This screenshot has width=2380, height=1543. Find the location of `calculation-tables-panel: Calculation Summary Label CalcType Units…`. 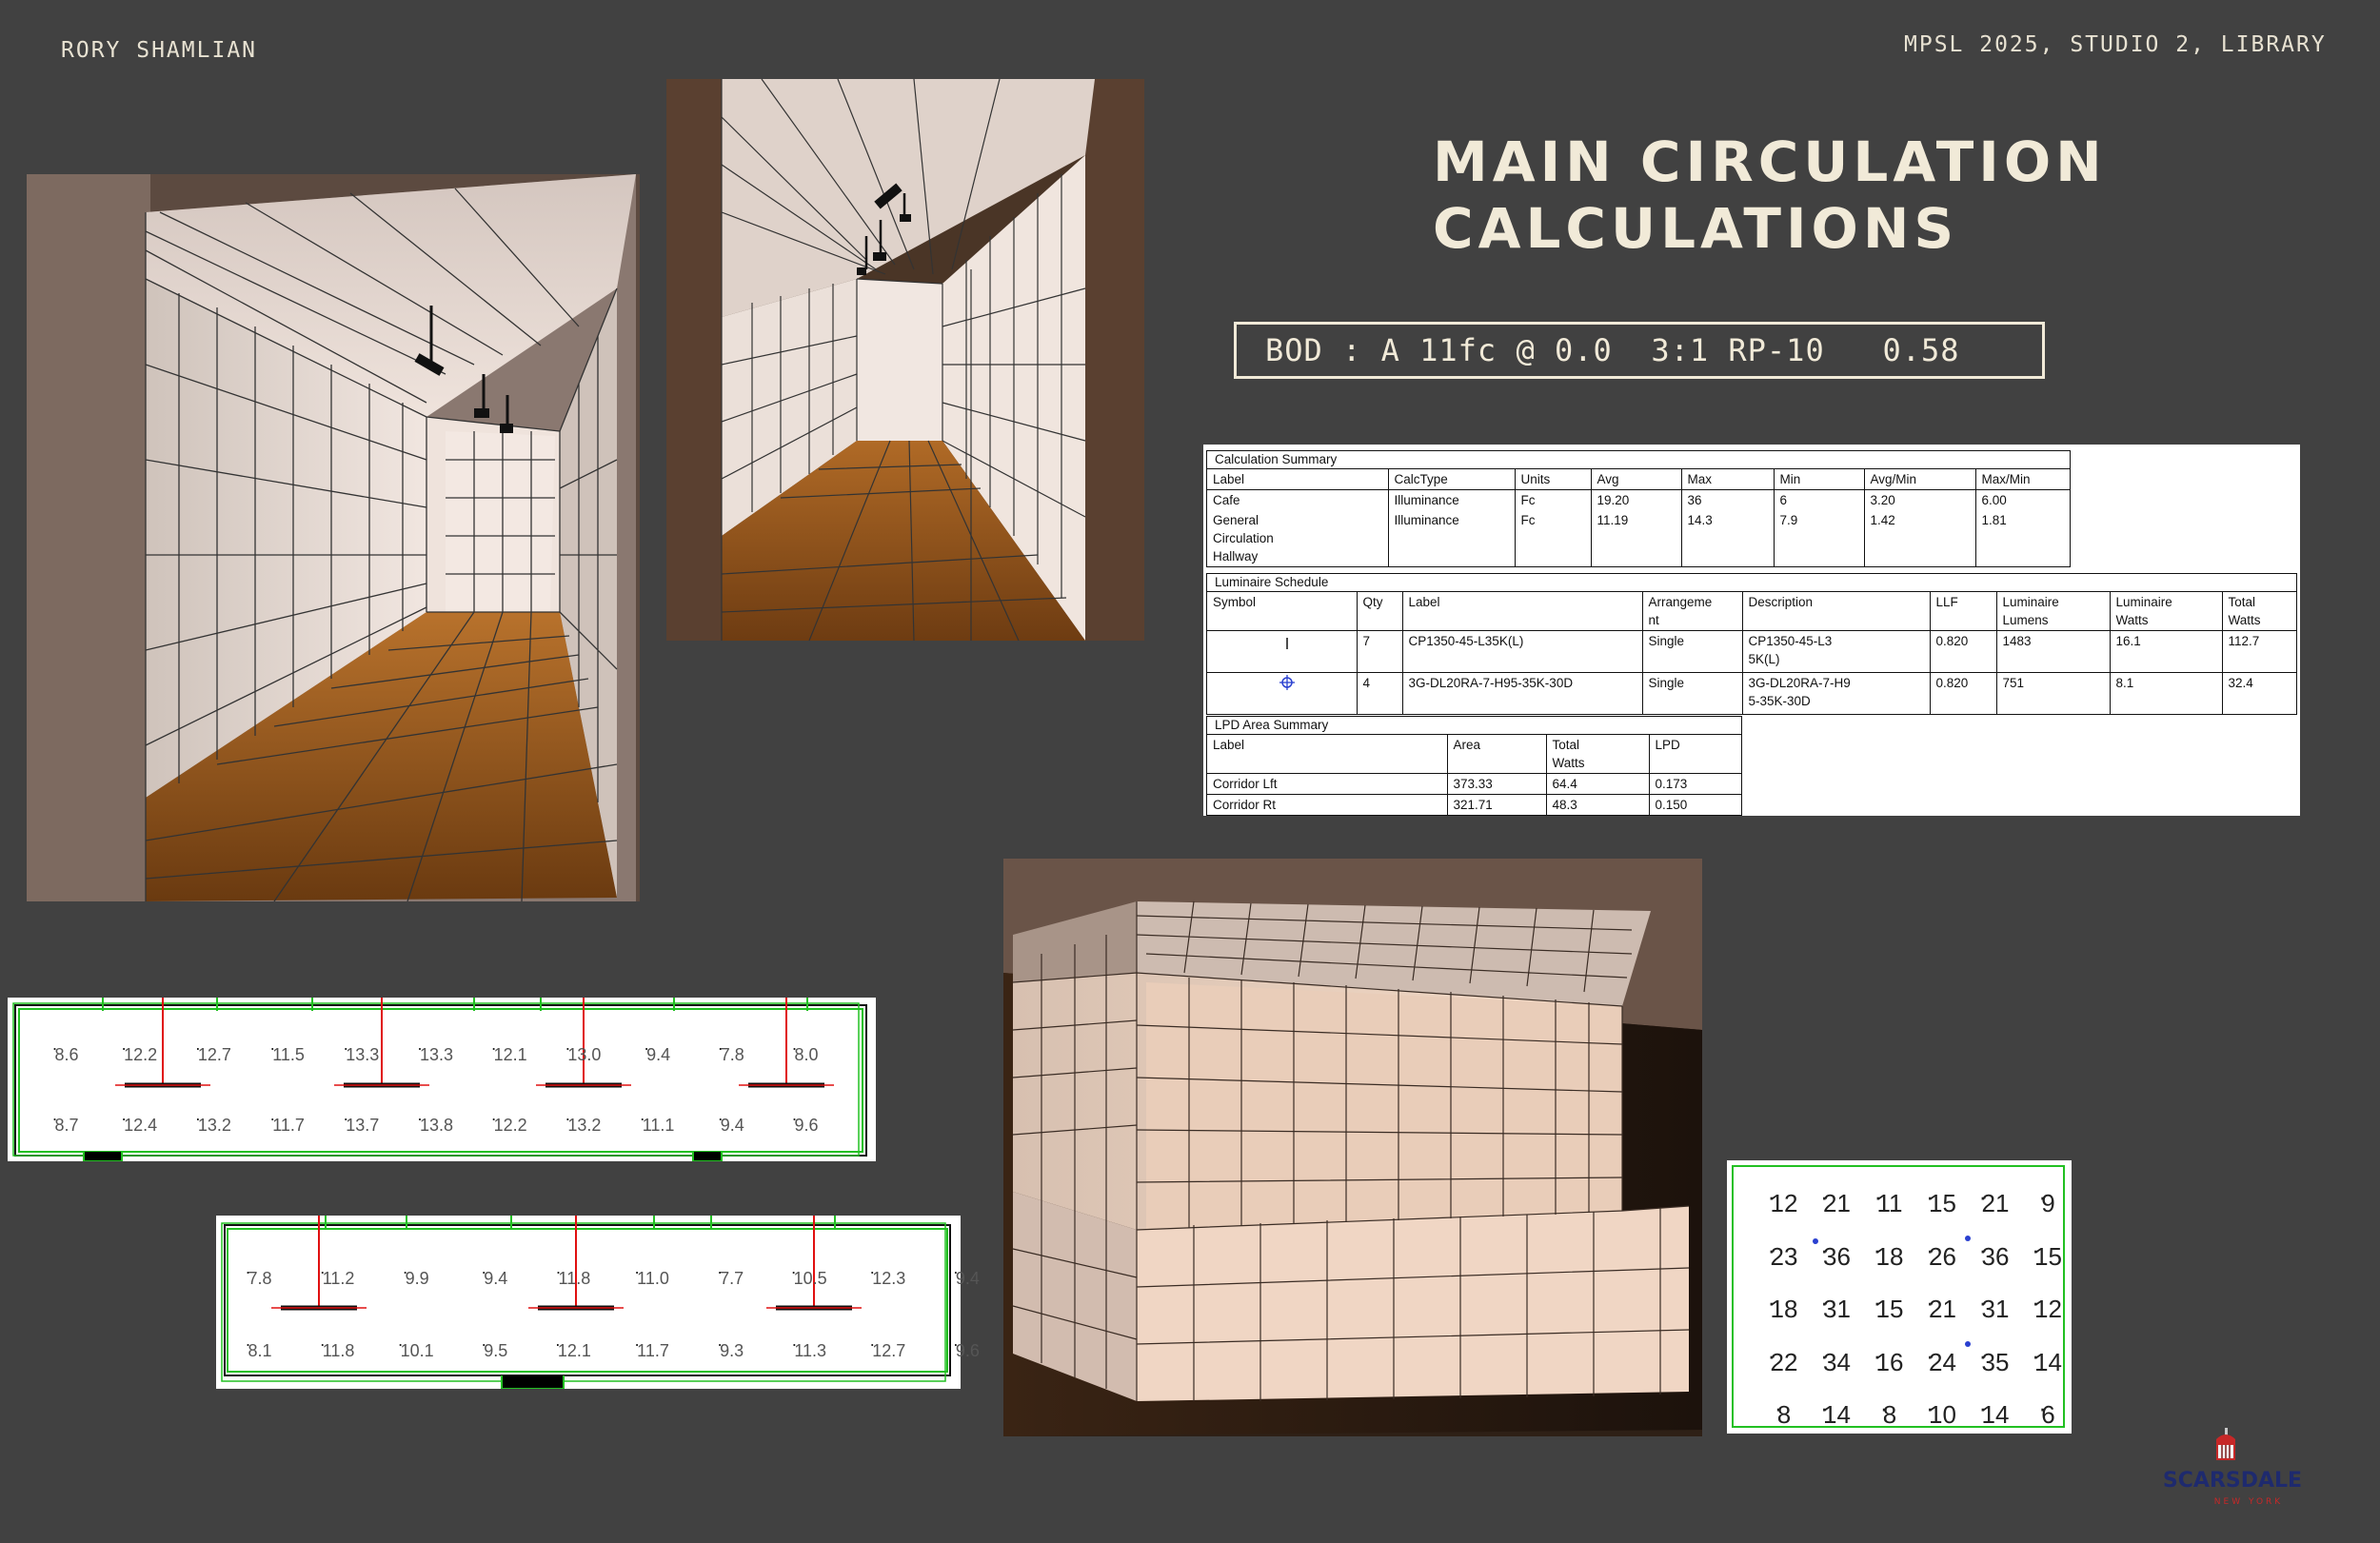

calculation-tables-panel: Calculation Summary Label CalcType Units… is located at coordinates (1751, 630).